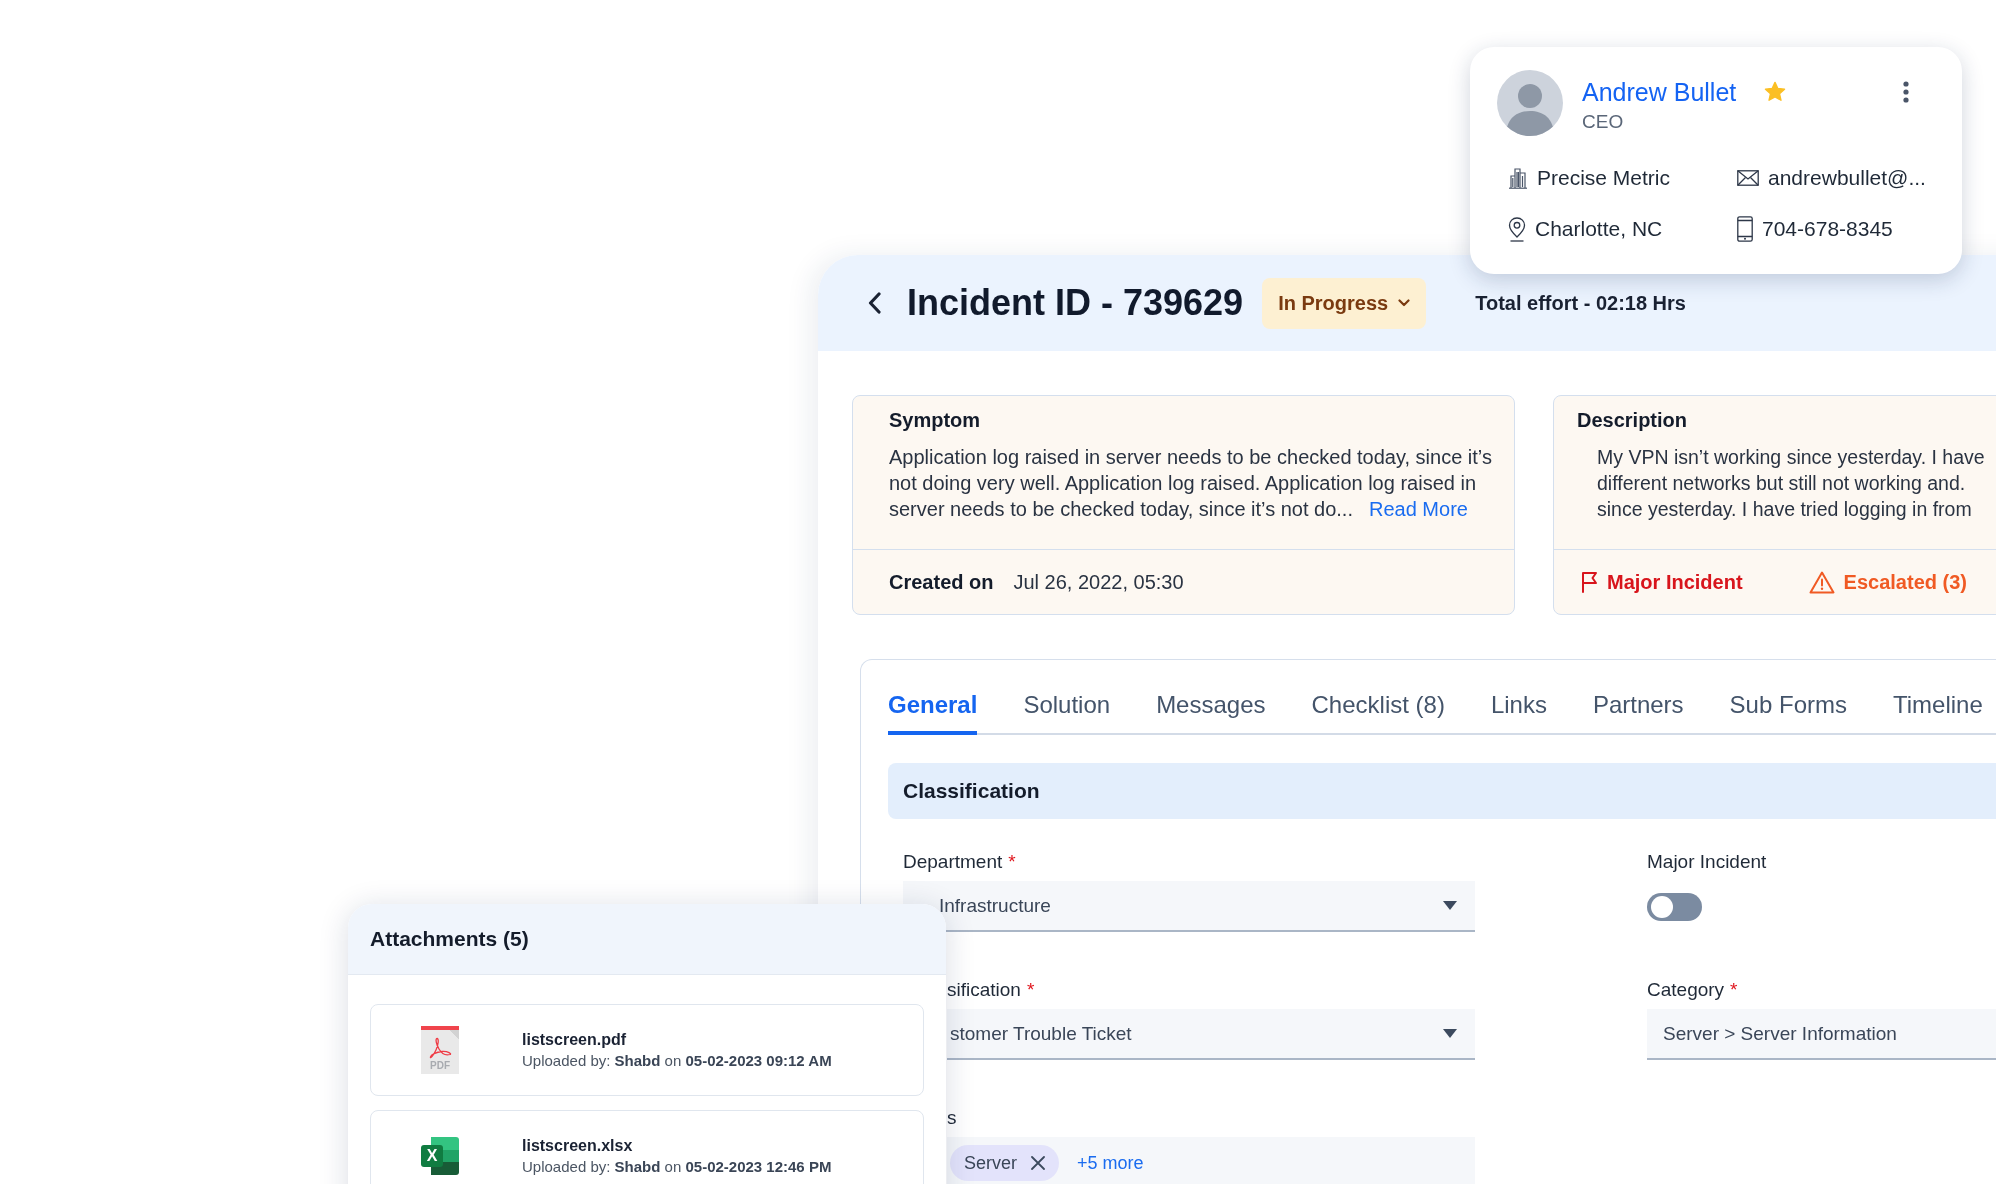 Image resolution: width=1996 pixels, height=1184 pixels. What do you see at coordinates (1580, 303) in the screenshot?
I see `total-effort-text: Total effort - 02:18 Hrs` at bounding box center [1580, 303].